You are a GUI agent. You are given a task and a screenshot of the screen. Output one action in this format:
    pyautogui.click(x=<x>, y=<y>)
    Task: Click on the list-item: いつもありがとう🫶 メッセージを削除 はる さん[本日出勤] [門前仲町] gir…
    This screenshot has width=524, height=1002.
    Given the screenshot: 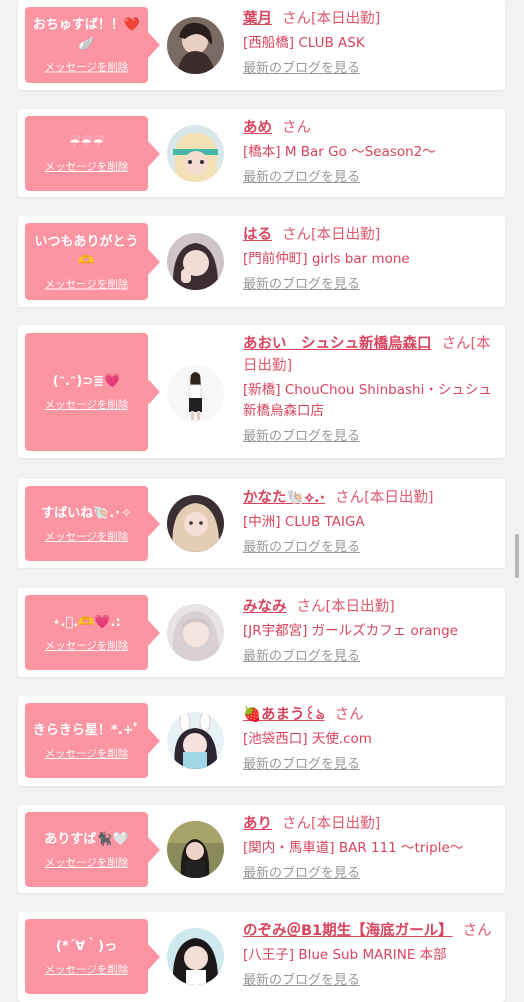 What is the action you would take?
    pyautogui.click(x=261, y=261)
    